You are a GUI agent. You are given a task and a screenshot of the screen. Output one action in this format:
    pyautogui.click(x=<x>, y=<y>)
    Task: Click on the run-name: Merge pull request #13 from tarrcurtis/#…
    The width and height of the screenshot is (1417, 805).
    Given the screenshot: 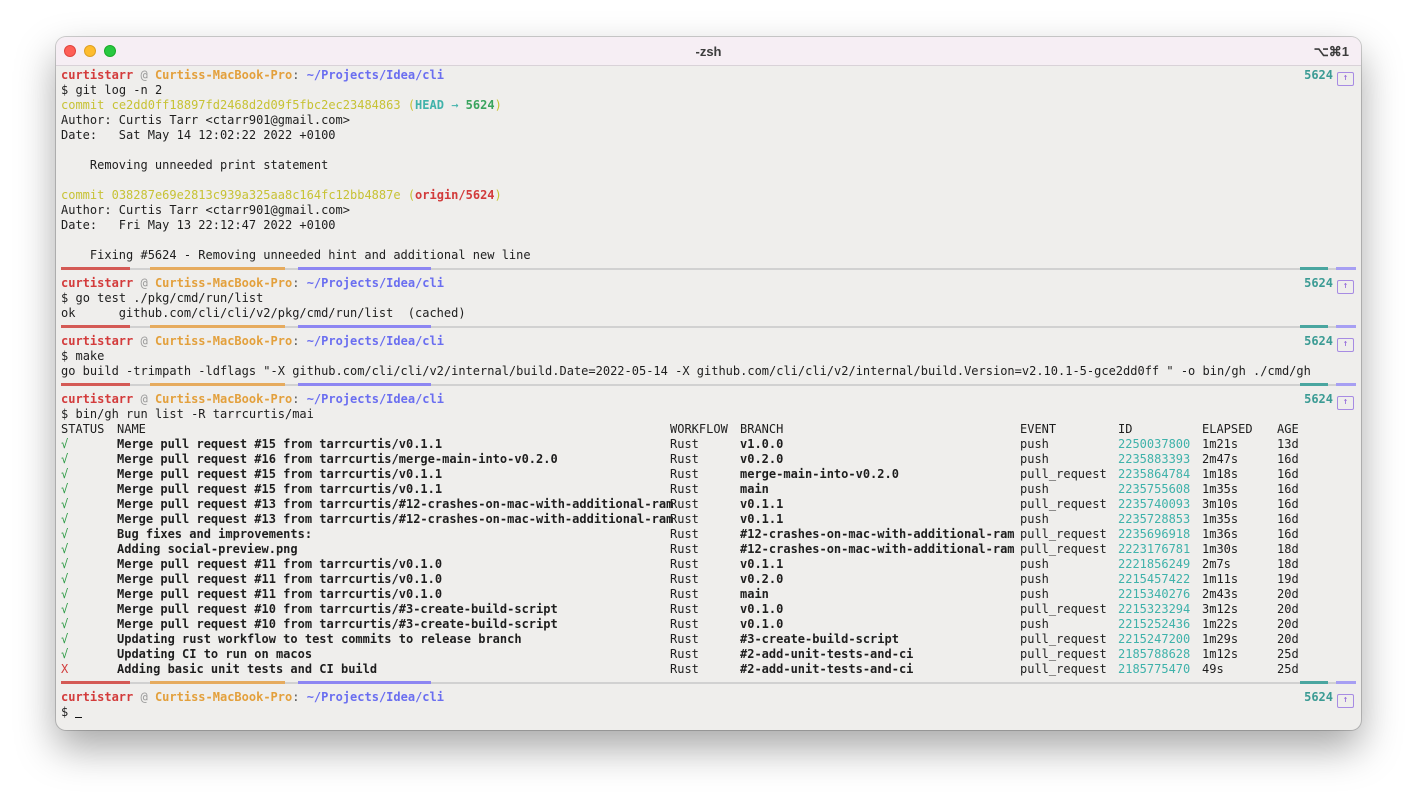 What is the action you would take?
    pyautogui.click(x=395, y=519)
    